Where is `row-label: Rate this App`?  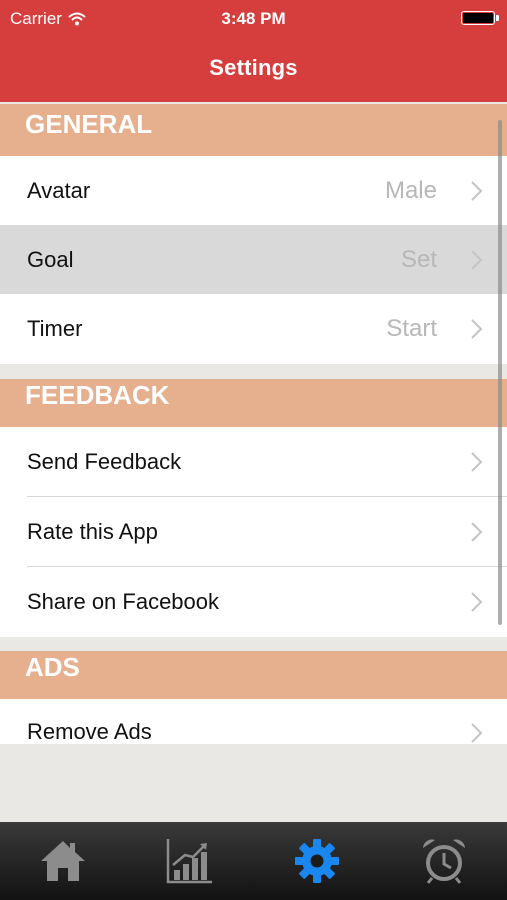 row-label: Rate this App is located at coordinates (92, 531).